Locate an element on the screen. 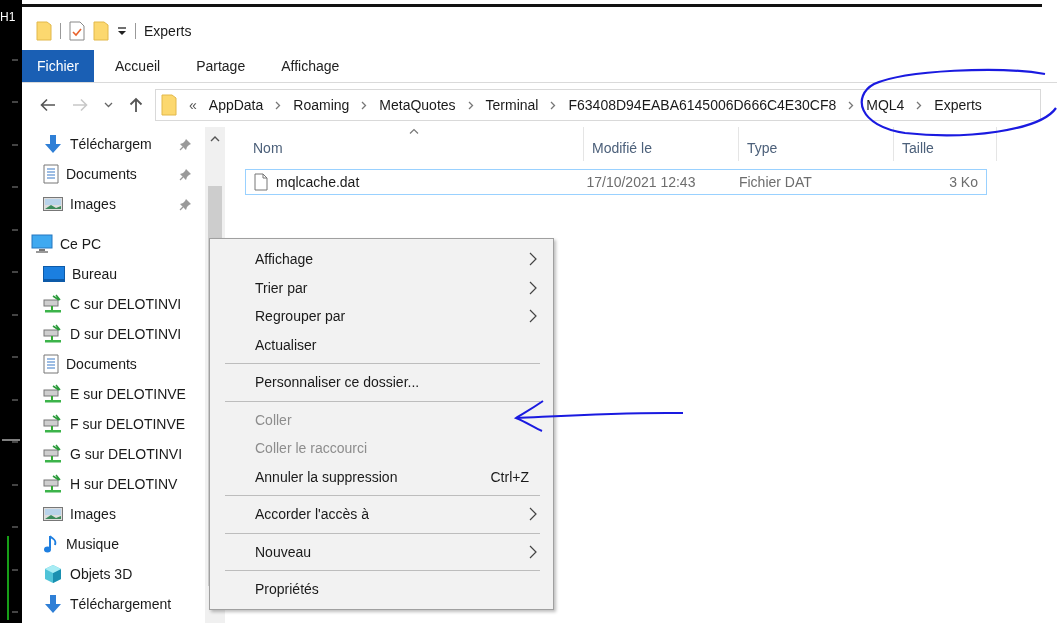 This screenshot has width=1057, height=623. scroll-up-icon is located at coordinates (215, 138).